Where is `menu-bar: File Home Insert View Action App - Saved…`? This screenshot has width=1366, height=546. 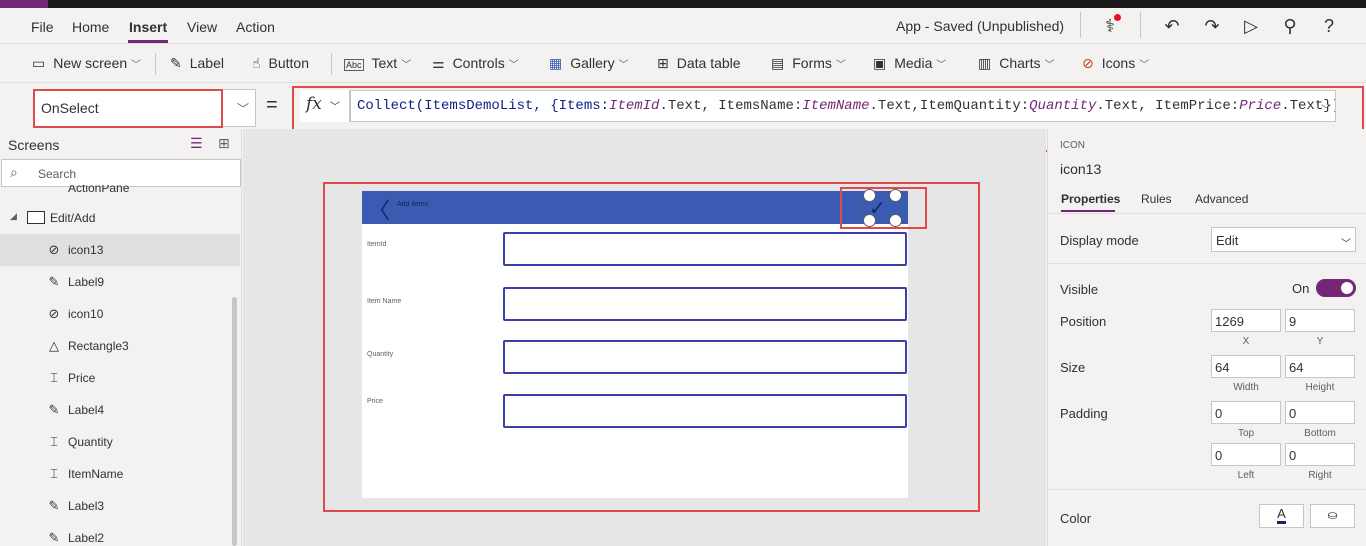
menu-bar: File Home Insert View Action App - Saved… is located at coordinates (683, 26).